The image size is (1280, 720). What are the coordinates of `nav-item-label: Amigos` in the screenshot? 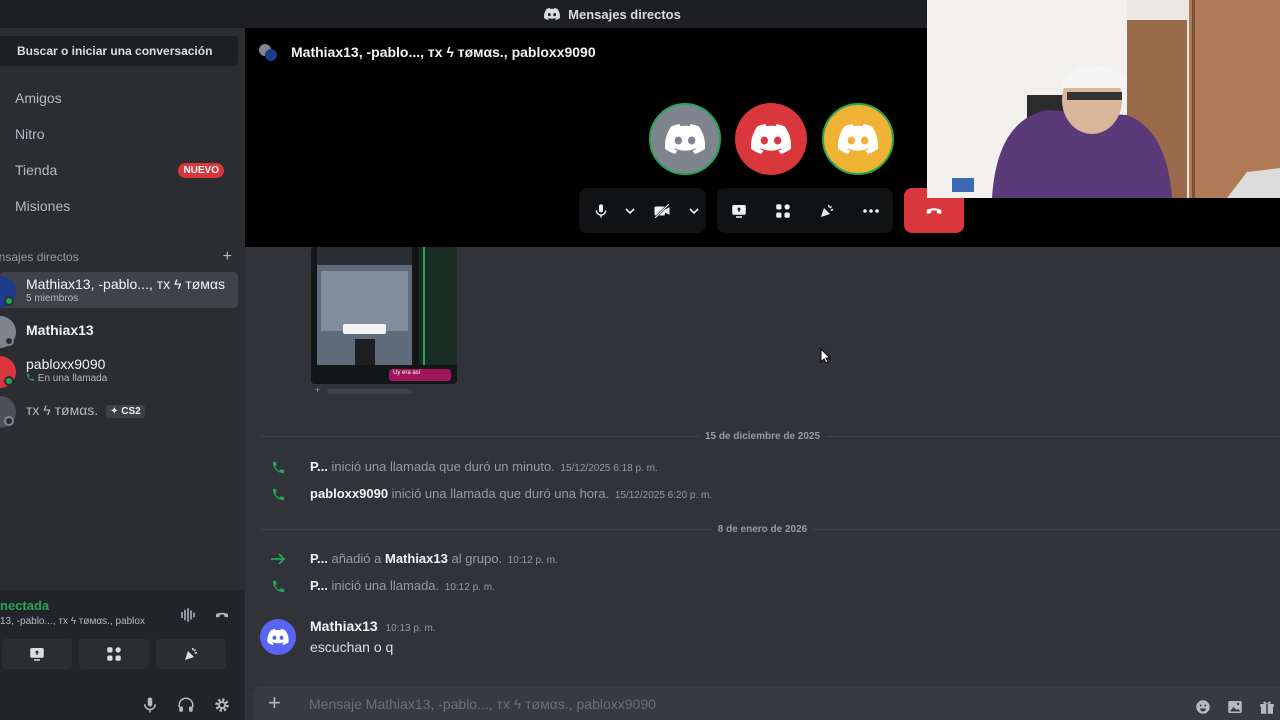 It's located at (38, 98).